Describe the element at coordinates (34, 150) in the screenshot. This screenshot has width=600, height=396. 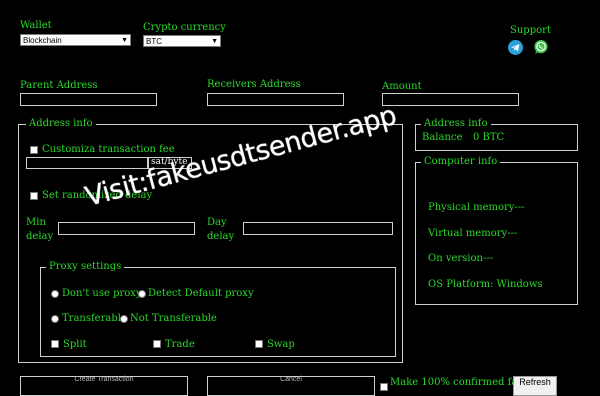
I see `customize-fee-checkbox` at that location.